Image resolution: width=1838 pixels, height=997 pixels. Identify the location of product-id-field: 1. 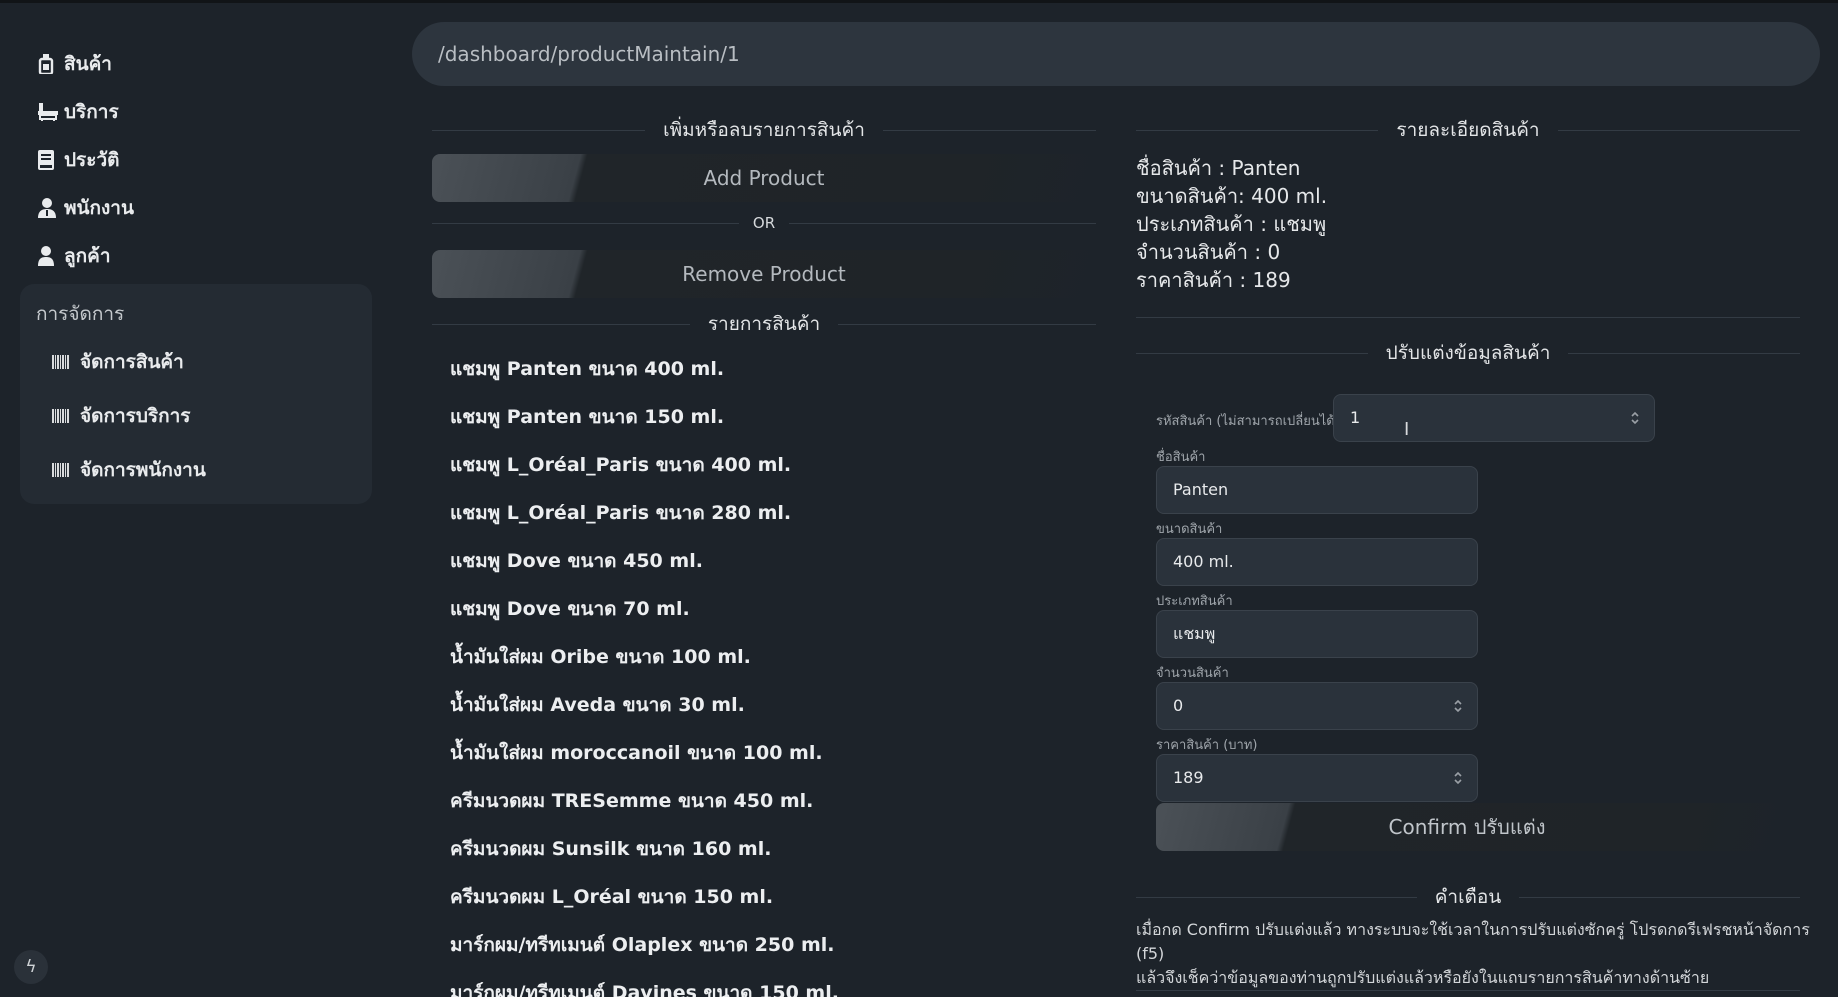
(1494, 418).